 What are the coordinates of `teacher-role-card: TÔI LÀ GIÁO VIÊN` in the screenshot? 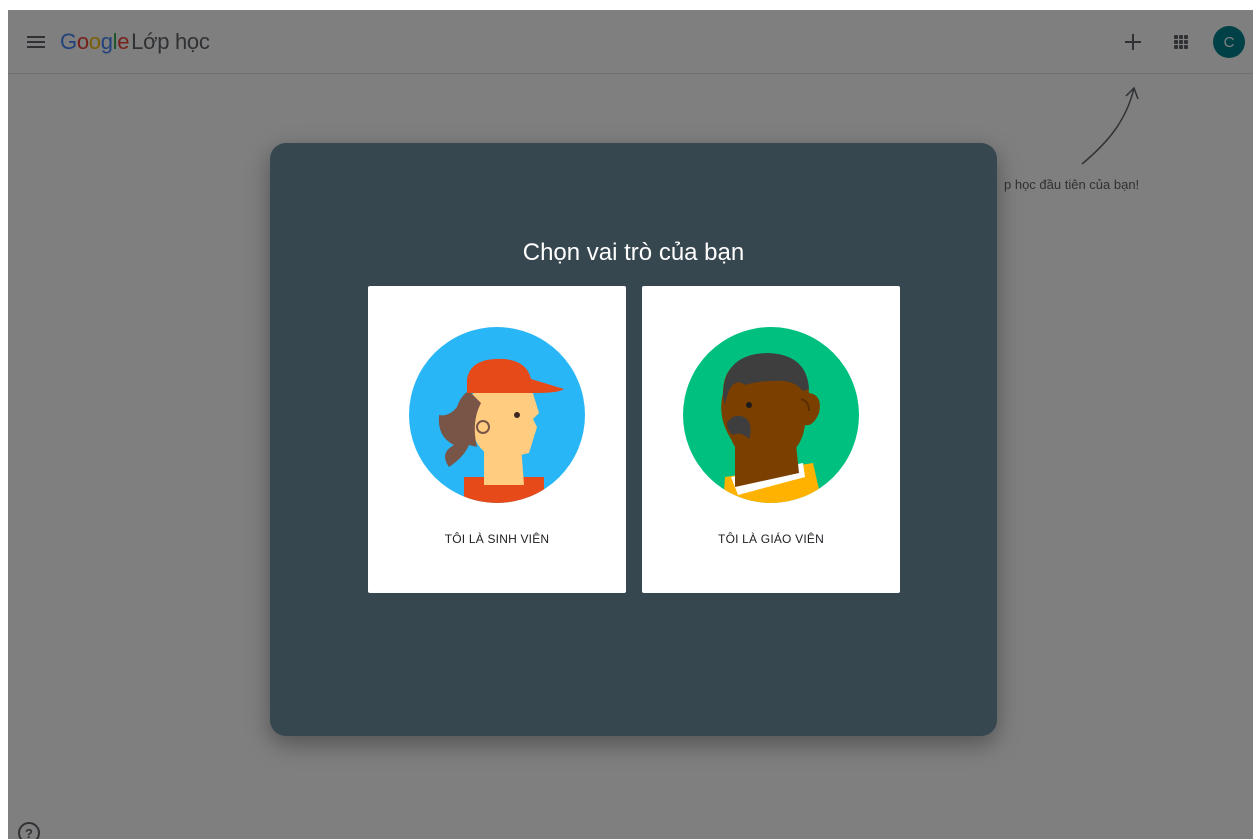 It's located at (771, 439).